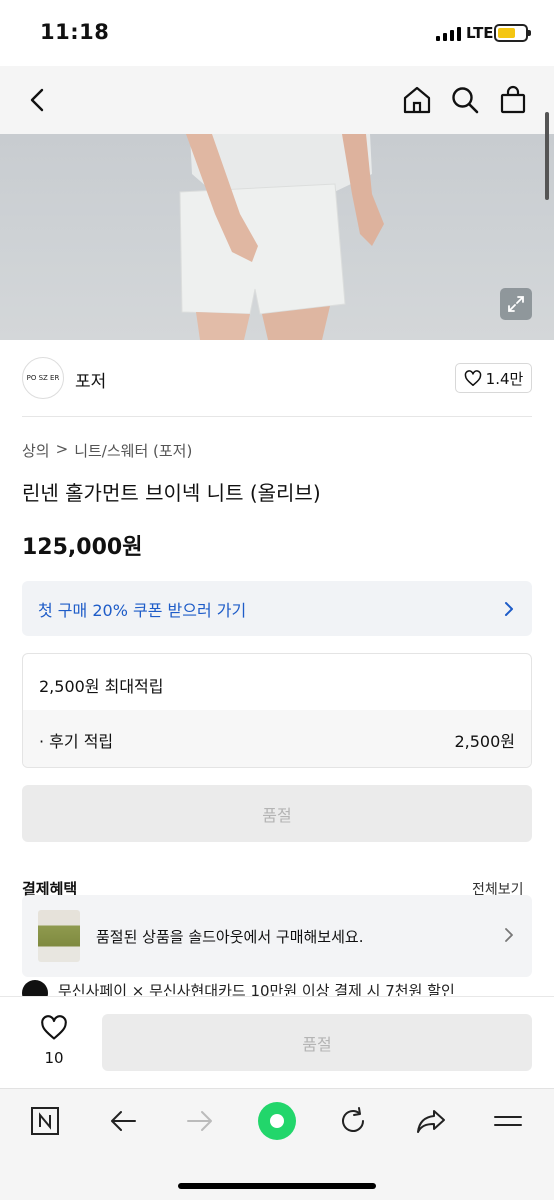 The height and width of the screenshot is (1200, 554). I want to click on coupon-banner: 첫 구매 20% 쿠폰 받으러 가기, so click(277, 608).